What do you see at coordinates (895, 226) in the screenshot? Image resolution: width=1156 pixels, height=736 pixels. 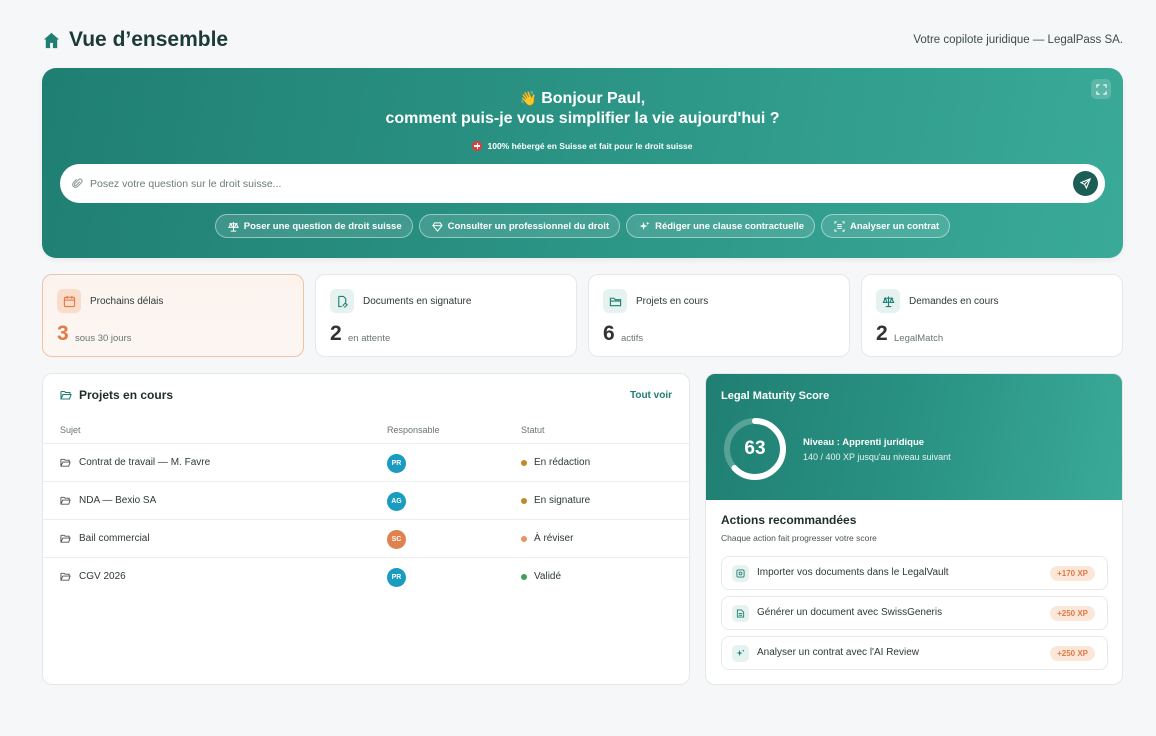 I see `chip-label: Analyser un contrat` at bounding box center [895, 226].